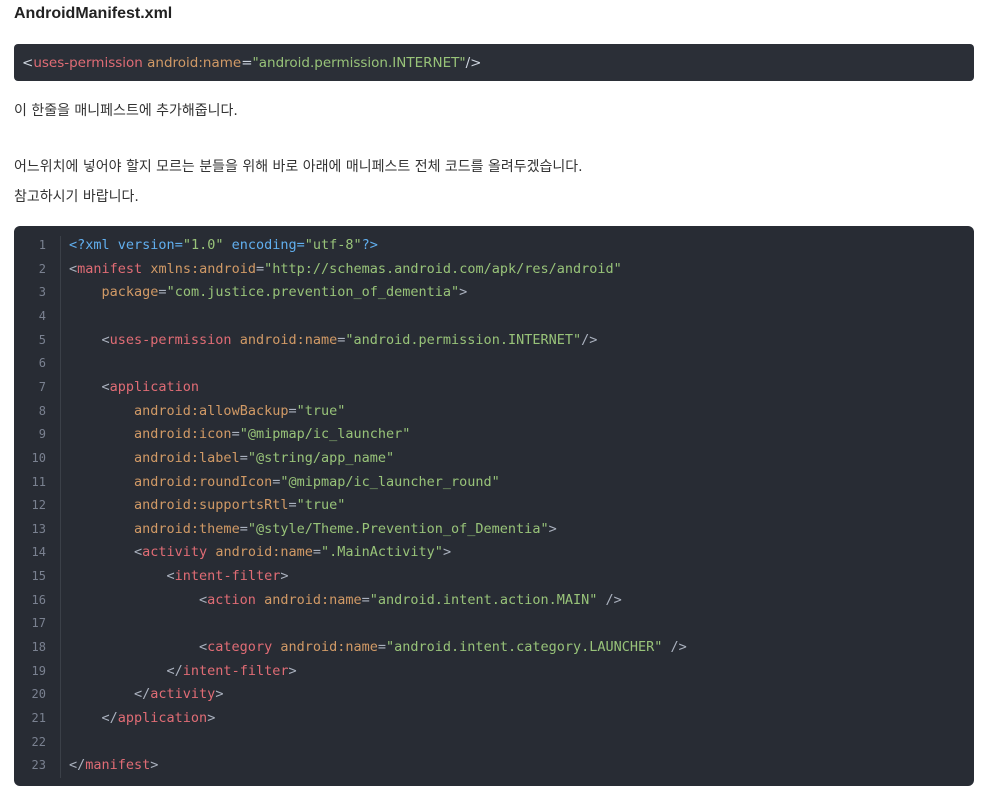 The height and width of the screenshot is (793, 984). I want to click on line-number: 7, so click(42, 386).